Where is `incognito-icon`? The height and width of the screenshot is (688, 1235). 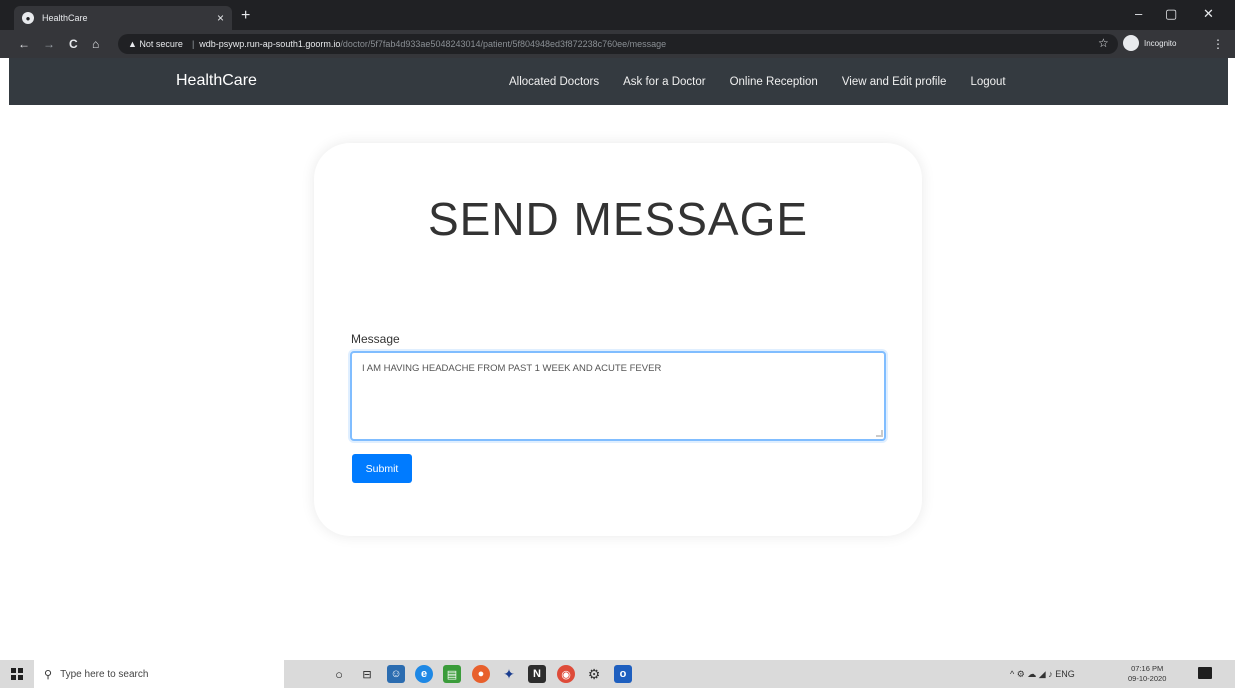 incognito-icon is located at coordinates (1131, 43).